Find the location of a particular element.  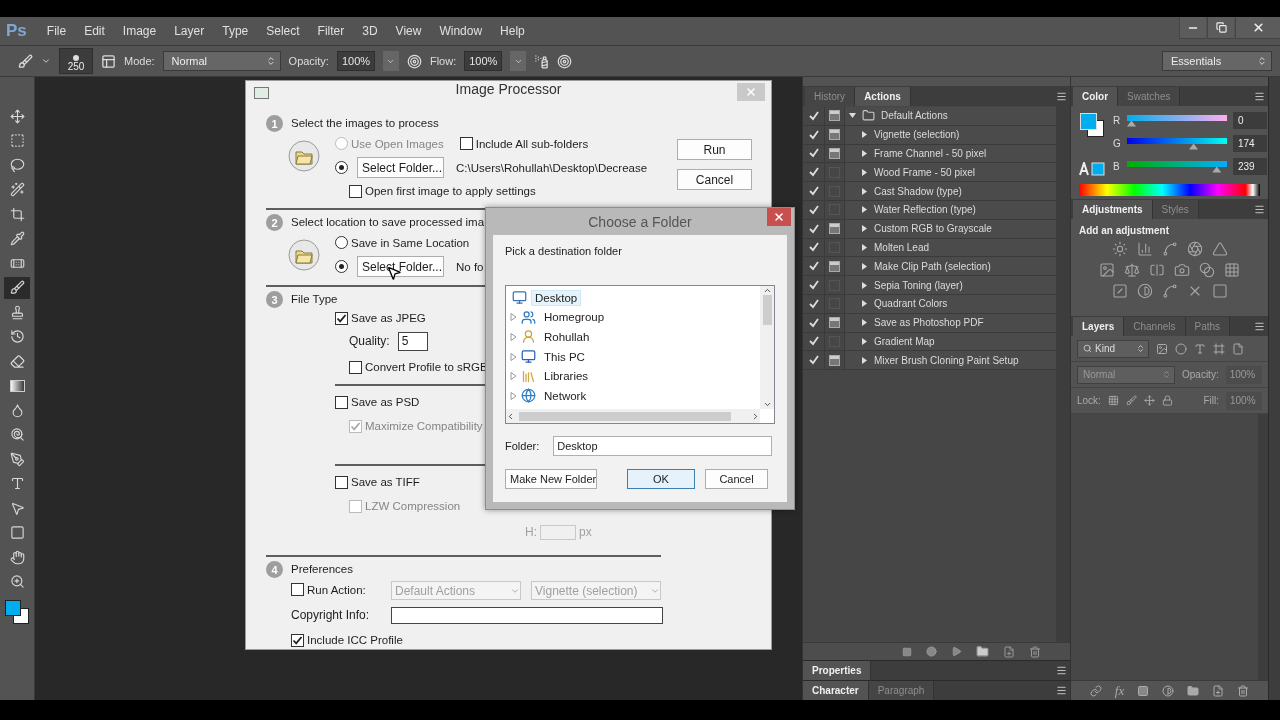

menu-item: Filter is located at coordinates (331, 31).